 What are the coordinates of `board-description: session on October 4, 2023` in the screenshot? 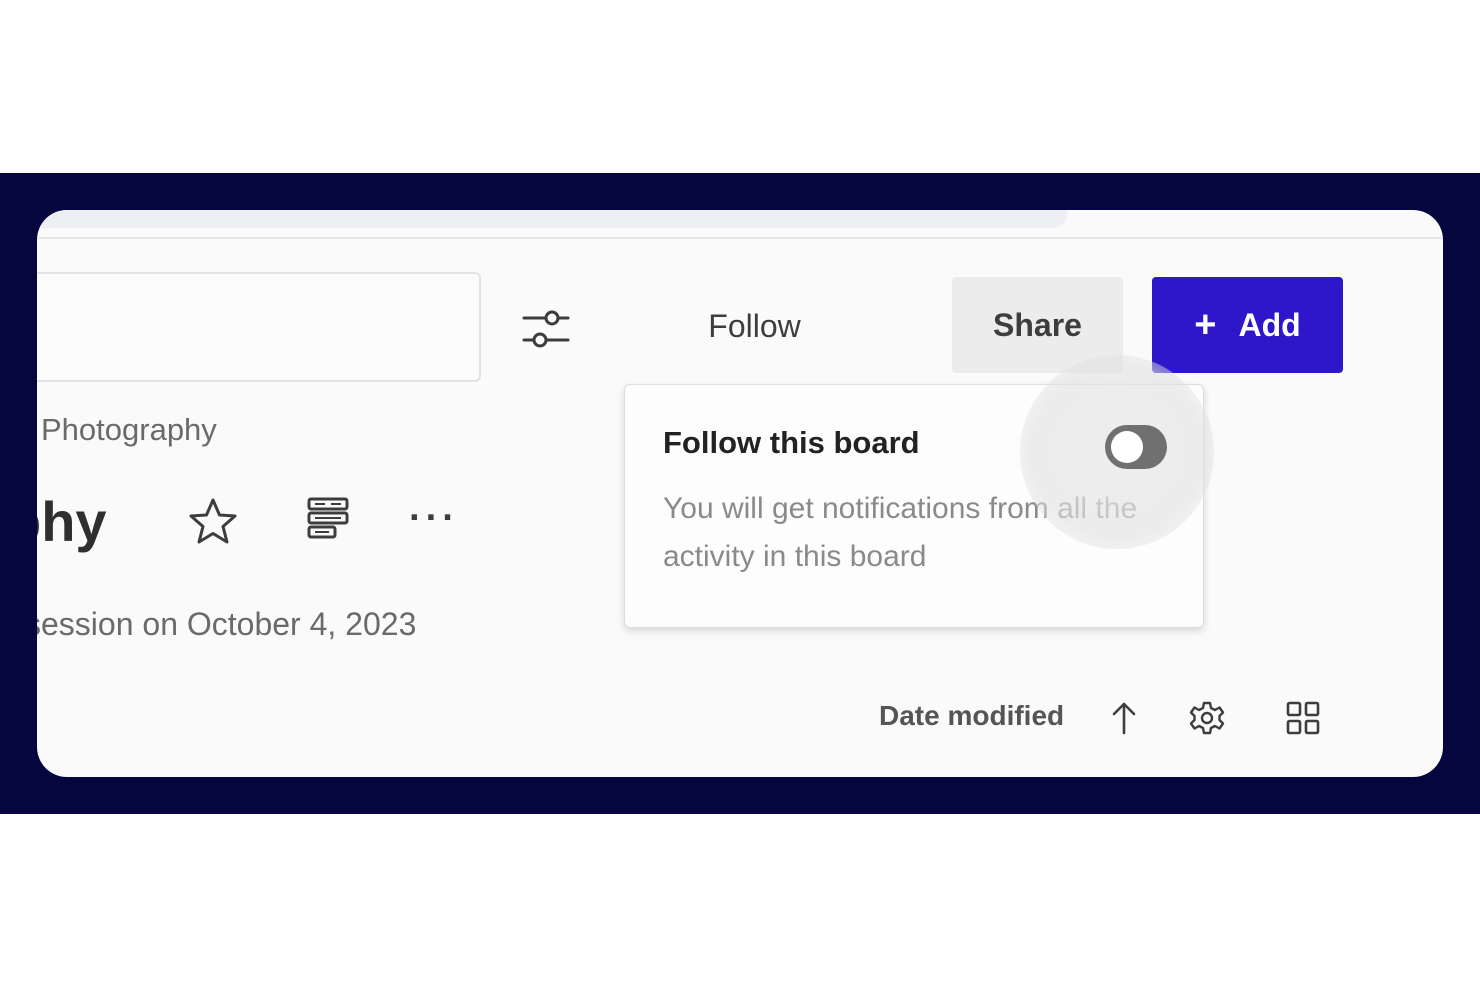 It's located at (227, 624).